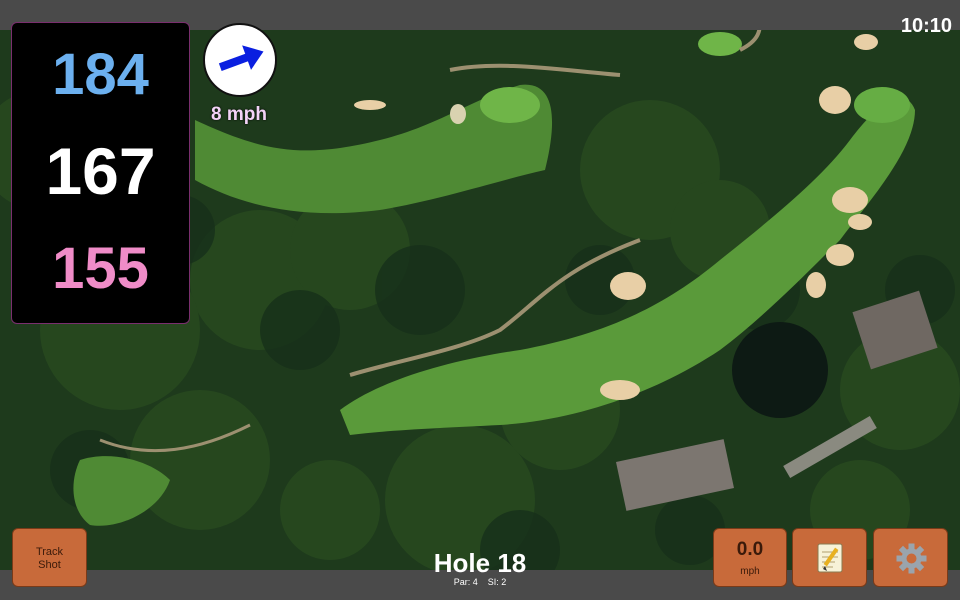 Image resolution: width=960 pixels, height=600 pixels. I want to click on notes-button, so click(829, 557).